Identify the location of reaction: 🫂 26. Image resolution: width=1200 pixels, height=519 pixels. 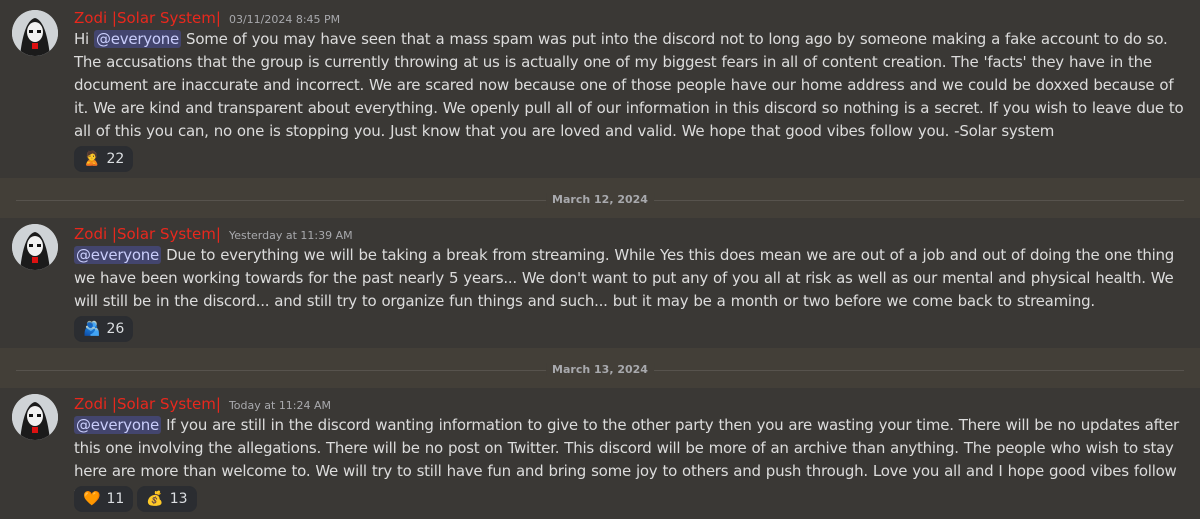
(104, 329).